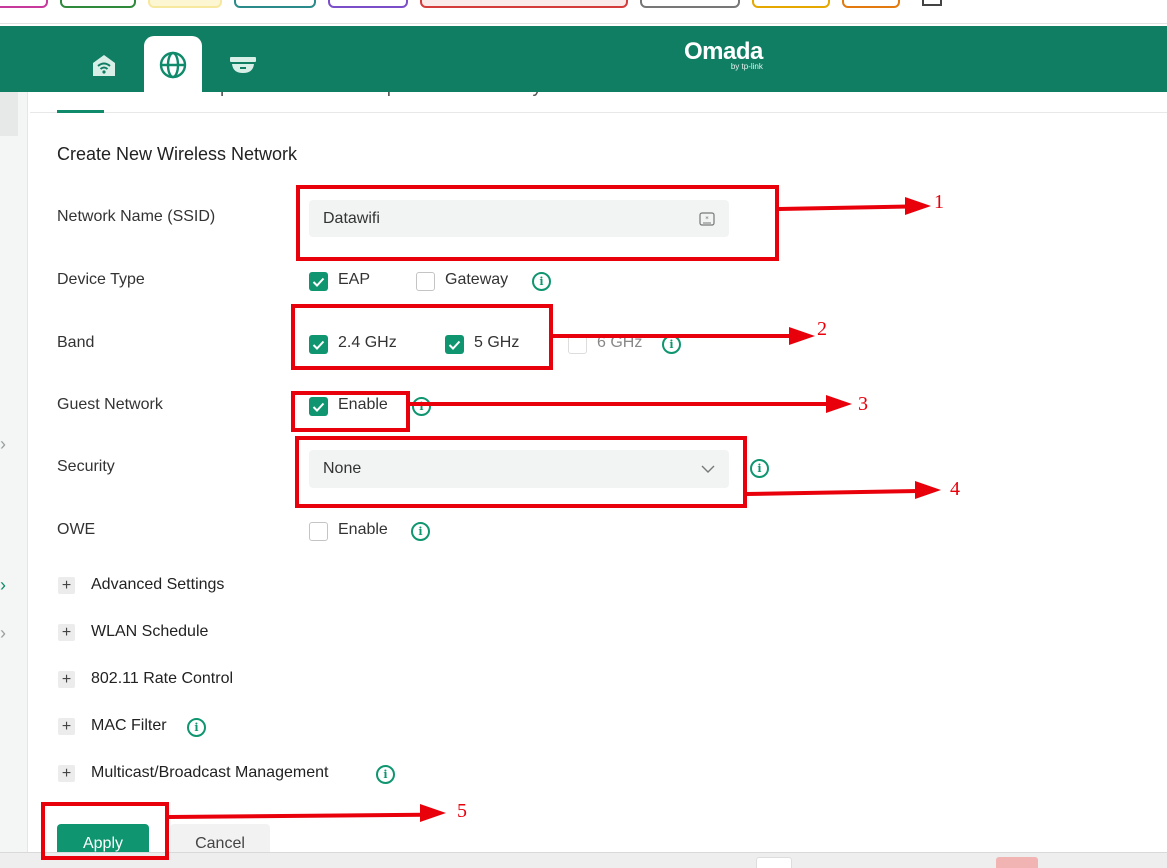  What do you see at coordinates (149, 632) in the screenshot?
I see `wlan-schedule-toggle: WLAN Schedule` at bounding box center [149, 632].